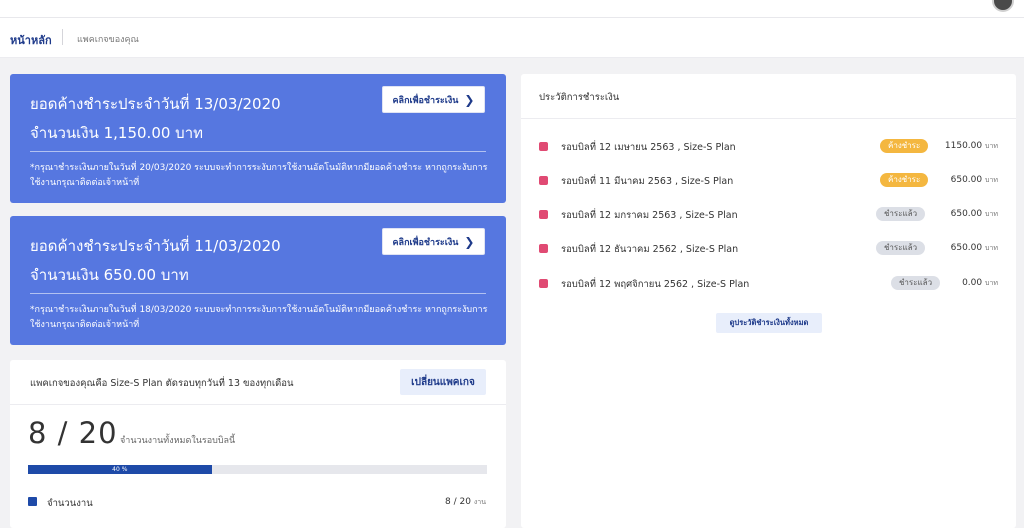  I want to click on breadcrumb-current: แพคเกจของคุณ, so click(108, 40).